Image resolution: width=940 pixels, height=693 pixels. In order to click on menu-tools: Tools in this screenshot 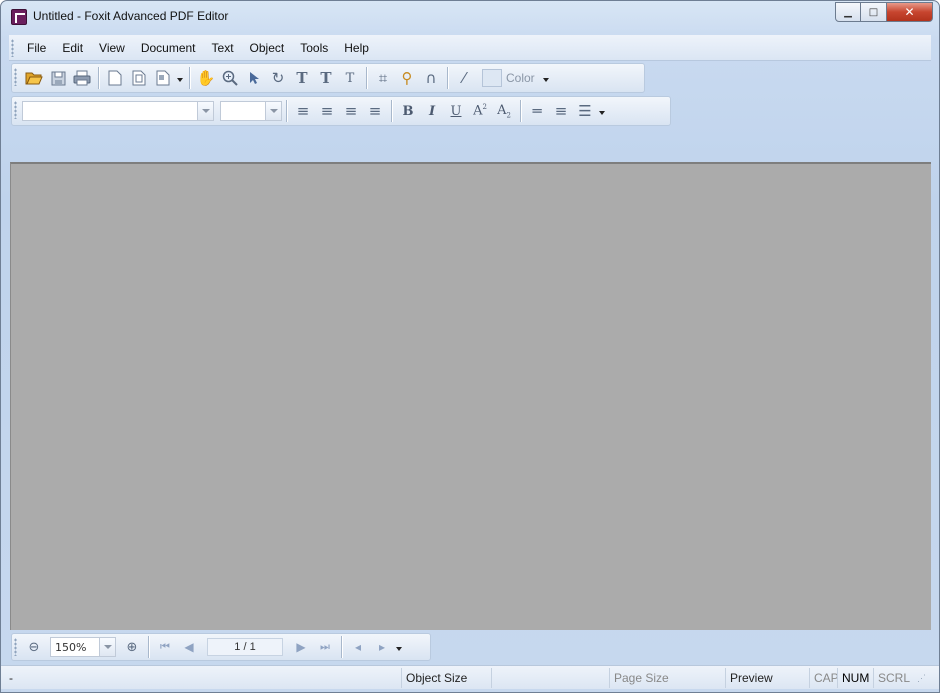, I will do `click(314, 48)`.